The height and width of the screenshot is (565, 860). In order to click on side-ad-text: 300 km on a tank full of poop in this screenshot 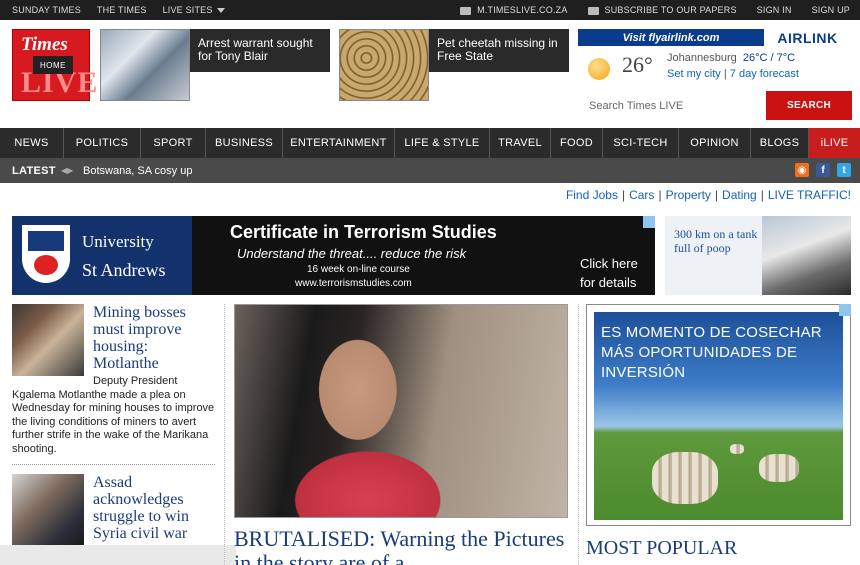, I will do `click(716, 241)`.